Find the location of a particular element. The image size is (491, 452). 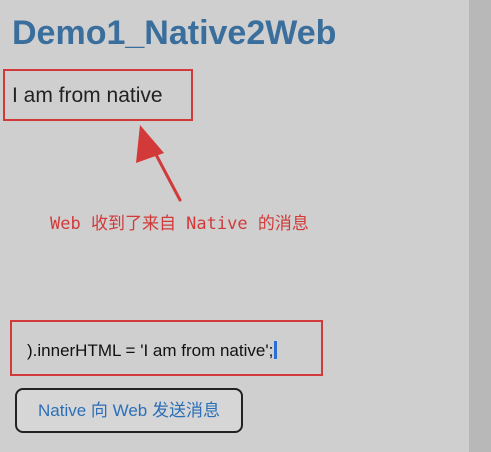

received-message-text: I am from native is located at coordinates (87, 95).